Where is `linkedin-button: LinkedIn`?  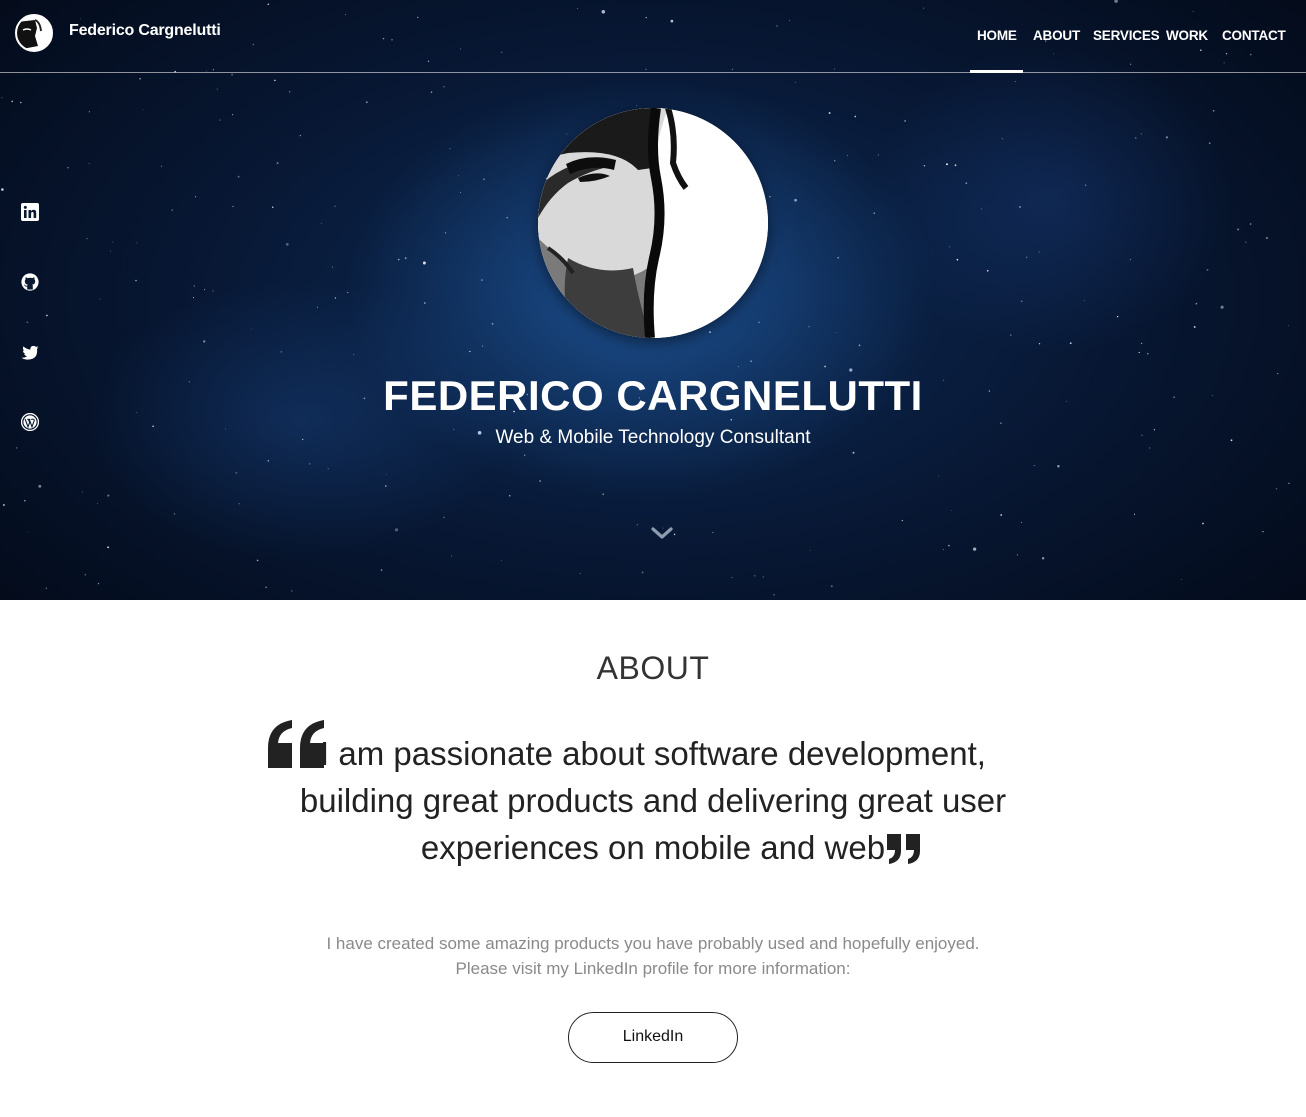
linkedin-button: LinkedIn is located at coordinates (653, 1037).